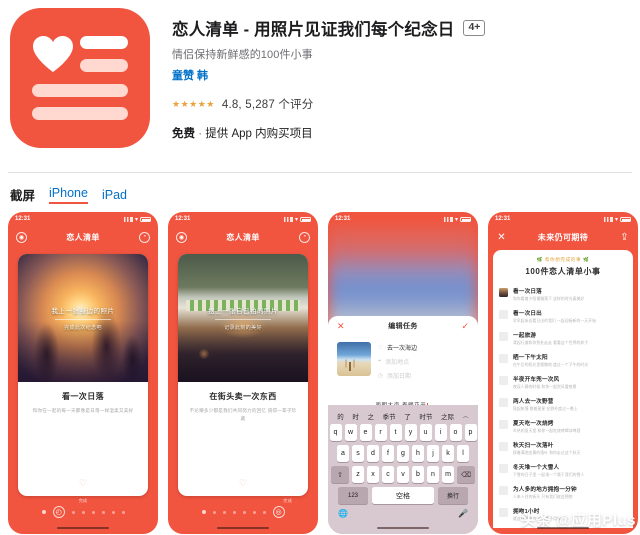  I want to click on list-item: 冬天堆一个大雪人 下雪的日子里 一起堆一个属于我们的雪人, so click(563, 470).